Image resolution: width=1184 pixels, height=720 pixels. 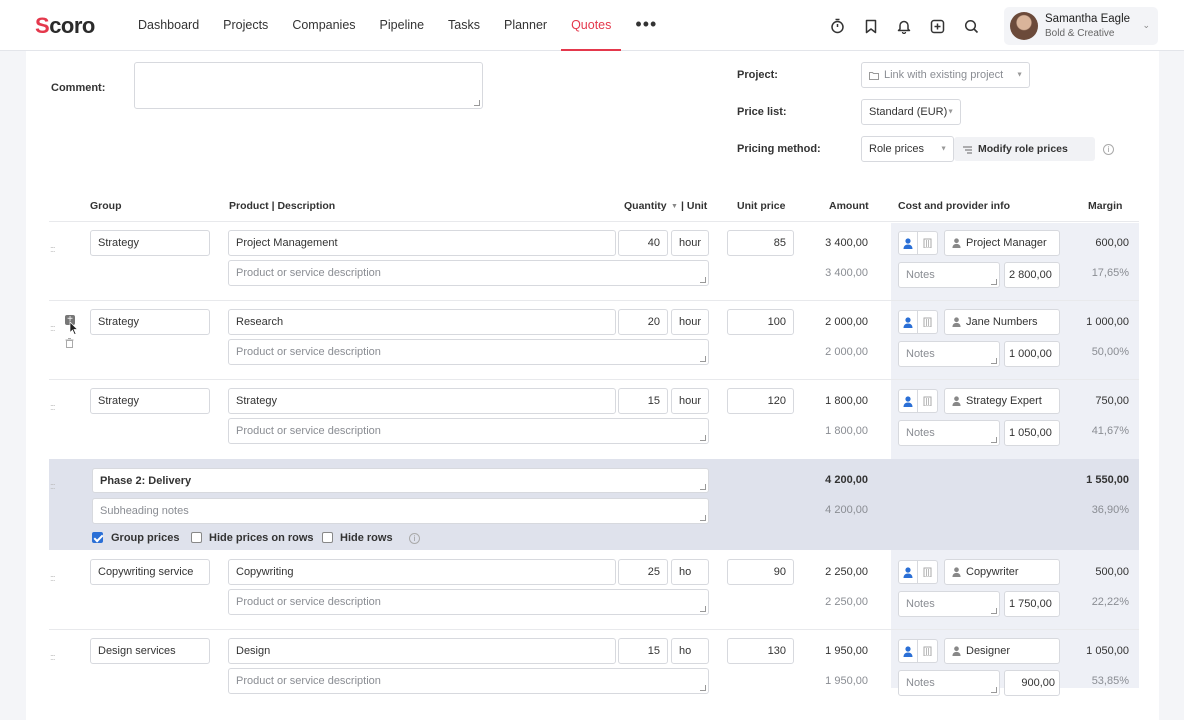 What do you see at coordinates (945, 75) in the screenshot?
I see `project-select: Link with existing project ▼` at bounding box center [945, 75].